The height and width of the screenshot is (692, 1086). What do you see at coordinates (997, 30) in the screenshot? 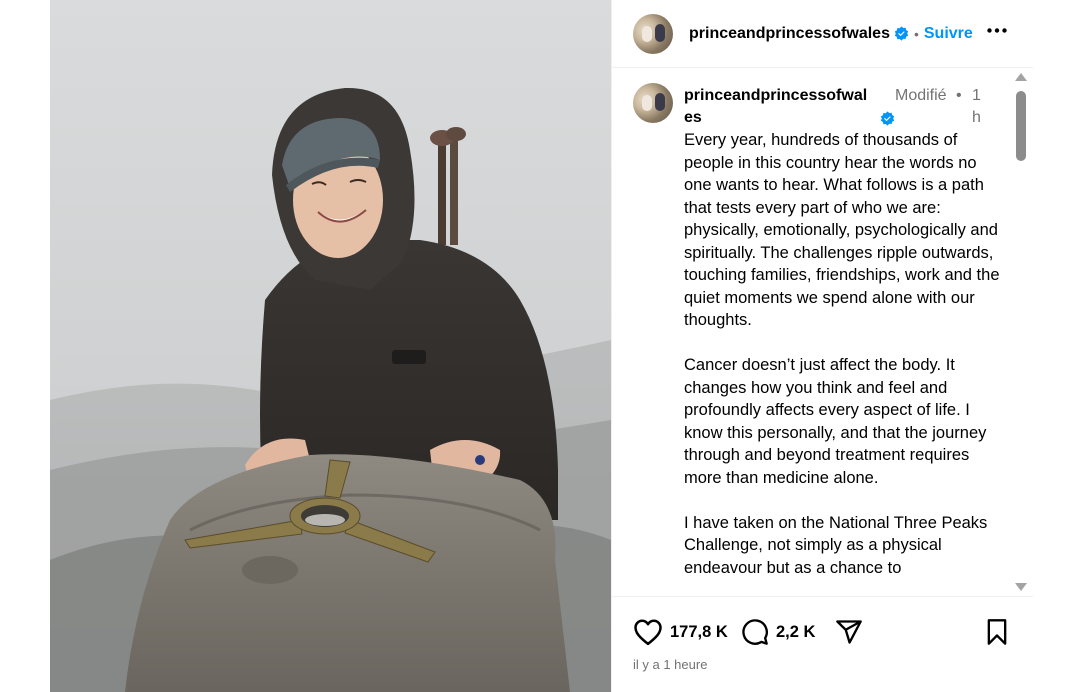
I see `more-options-icon` at bounding box center [997, 30].